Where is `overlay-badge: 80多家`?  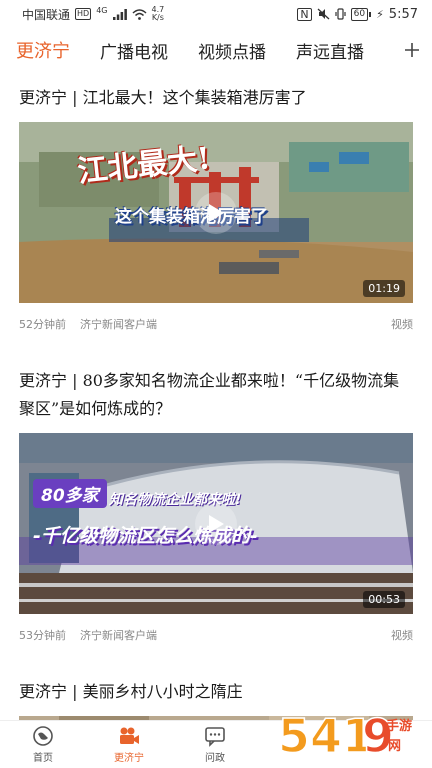 overlay-badge: 80多家 is located at coordinates (70, 493).